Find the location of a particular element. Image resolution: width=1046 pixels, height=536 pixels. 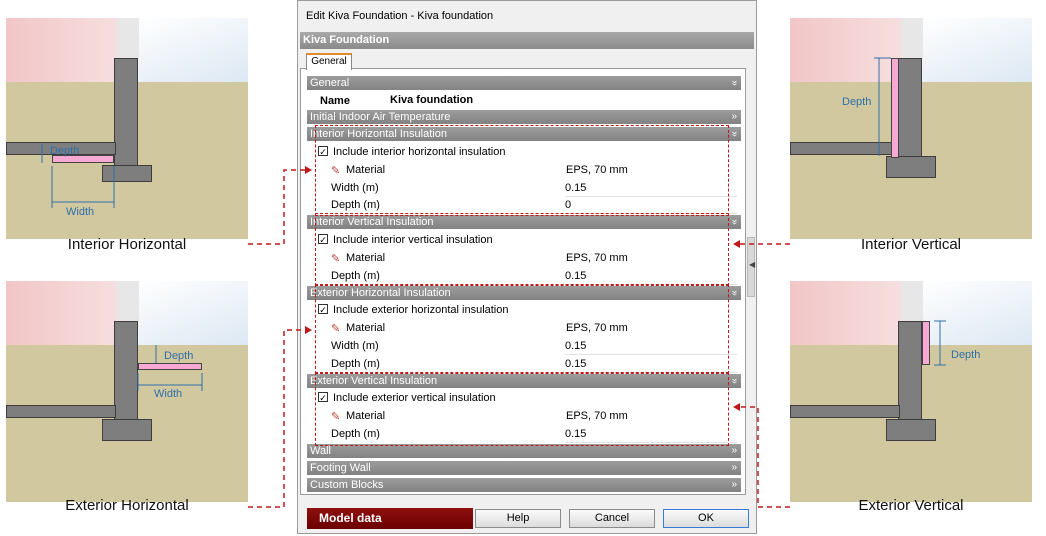

ext-horiz-width-input: 0.15 is located at coordinates (651, 347).